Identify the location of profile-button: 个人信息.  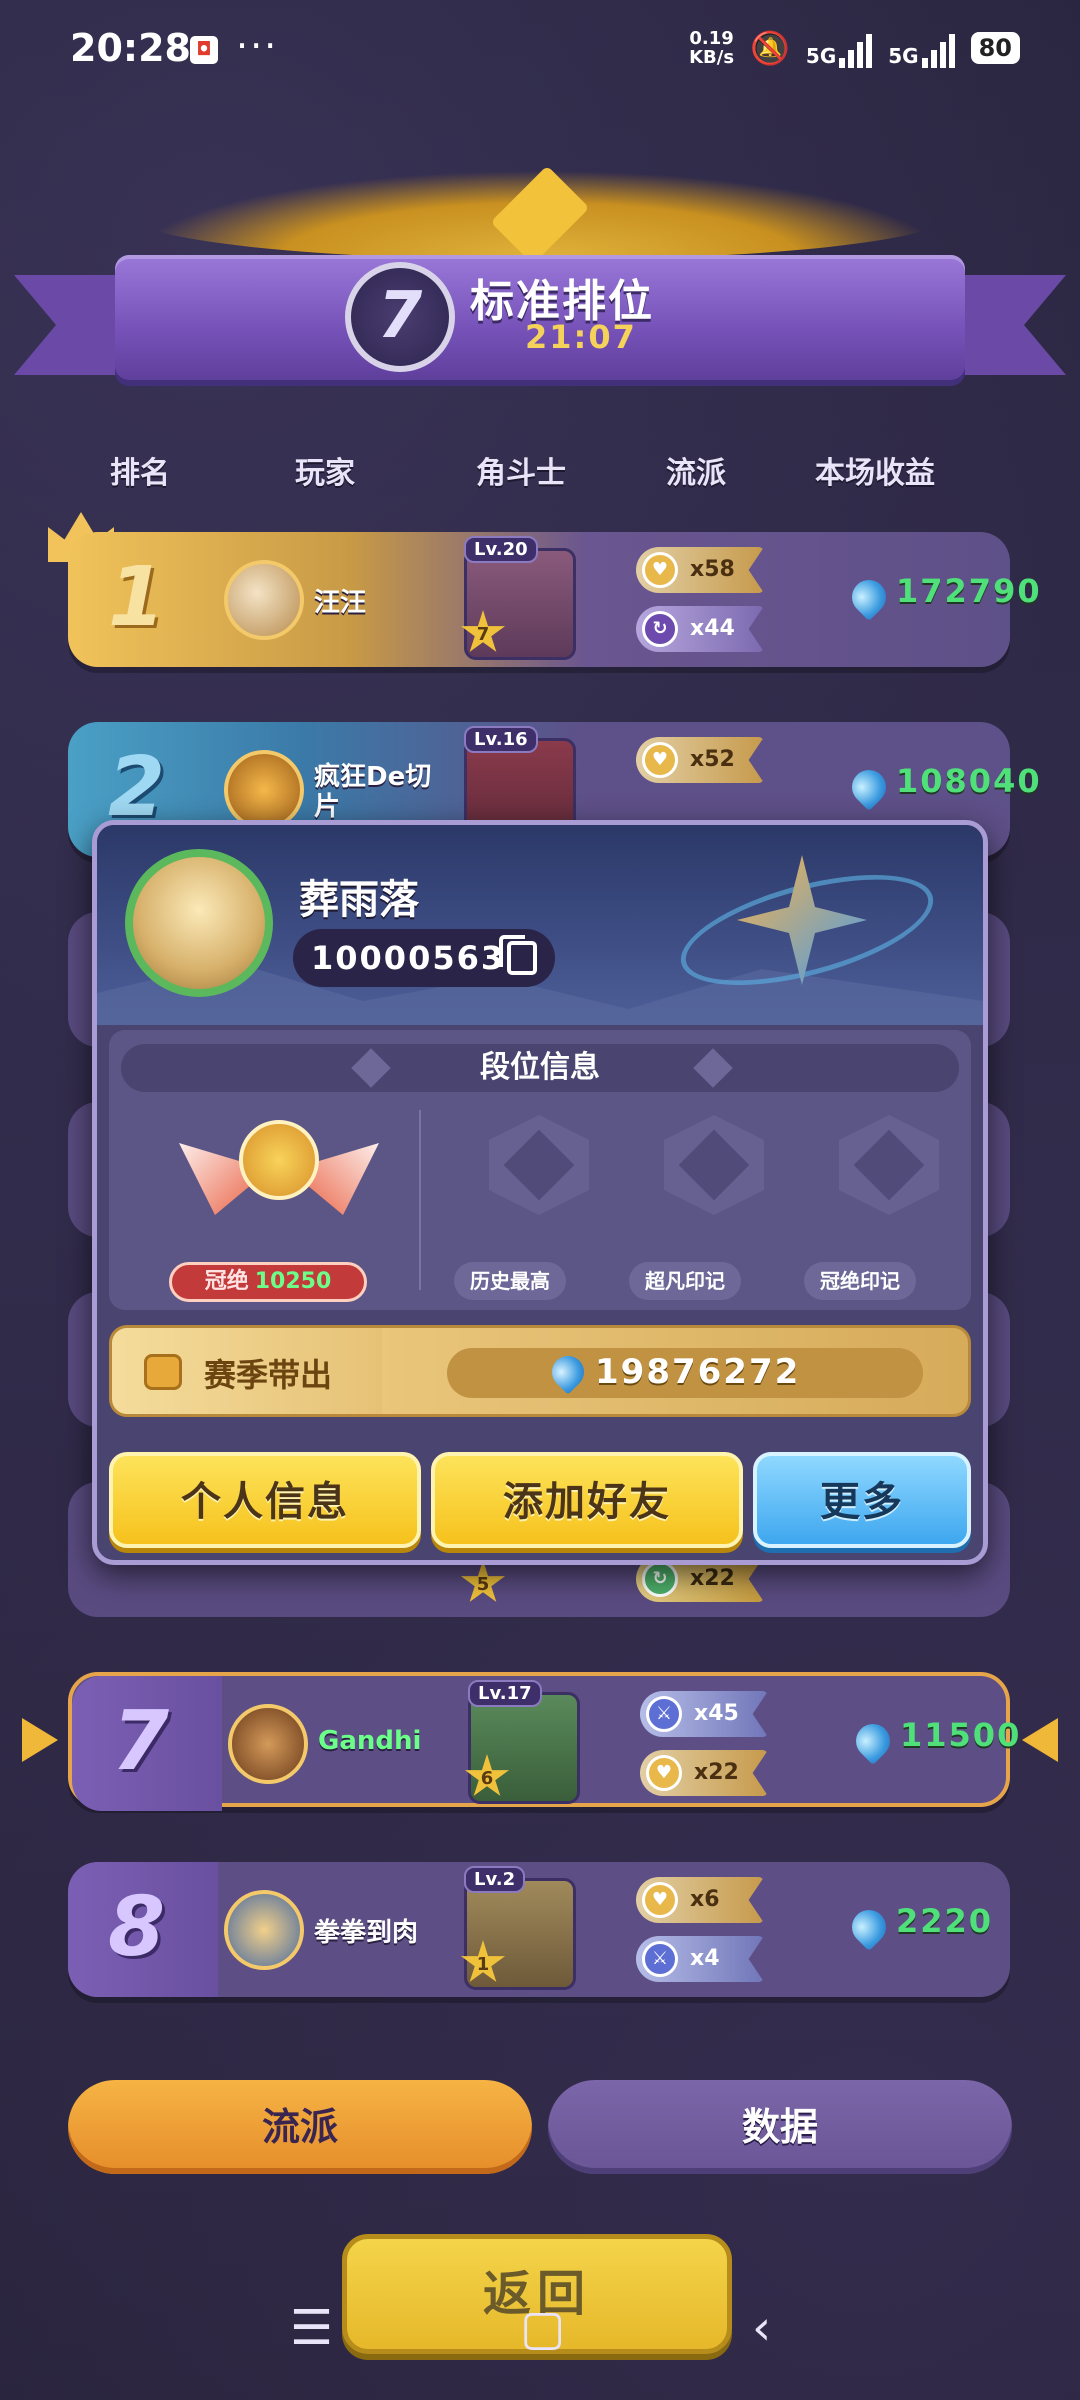
(265, 1500).